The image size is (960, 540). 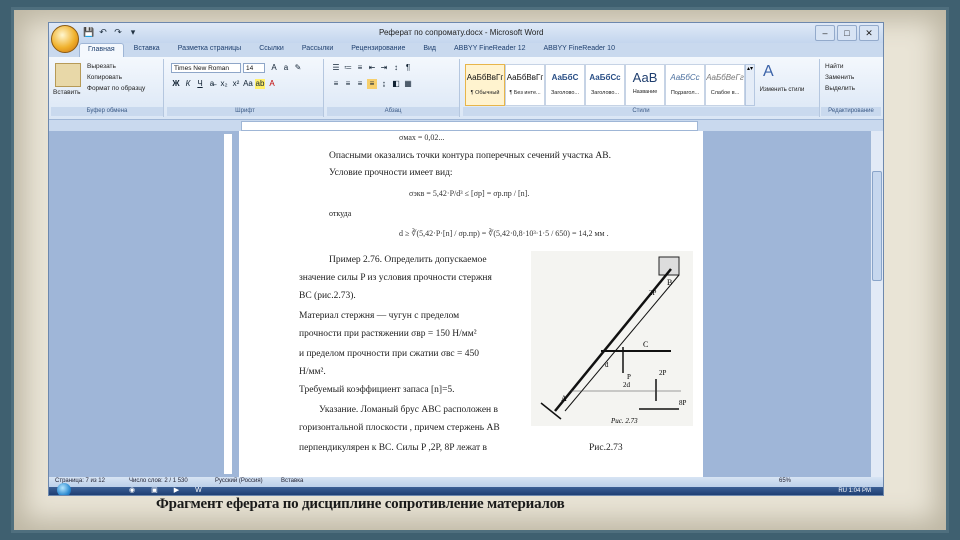 What do you see at coordinates (408, 68) in the screenshot?
I see `show-marks-icon: ¶` at bounding box center [408, 68].